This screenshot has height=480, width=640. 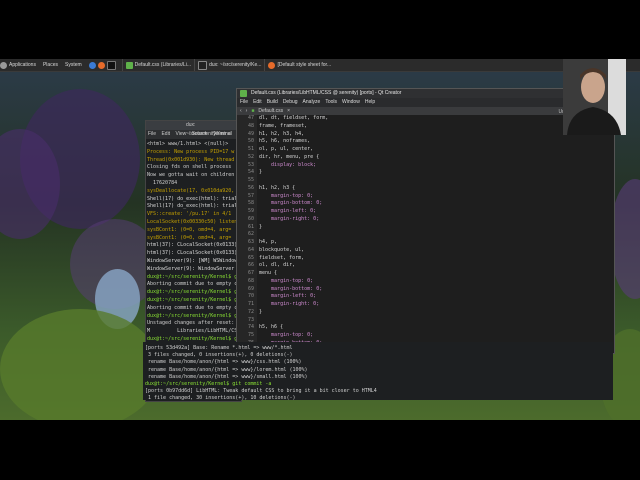 What do you see at coordinates (73, 65) in the screenshot?
I see `system-menu: System` at bounding box center [73, 65].